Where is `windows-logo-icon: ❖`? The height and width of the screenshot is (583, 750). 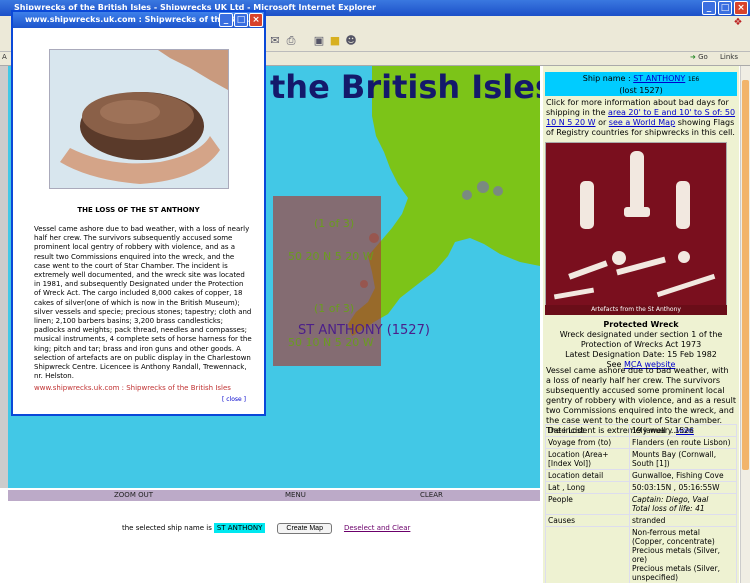
windows-logo-icon: ❖ is located at coordinates (738, 22).